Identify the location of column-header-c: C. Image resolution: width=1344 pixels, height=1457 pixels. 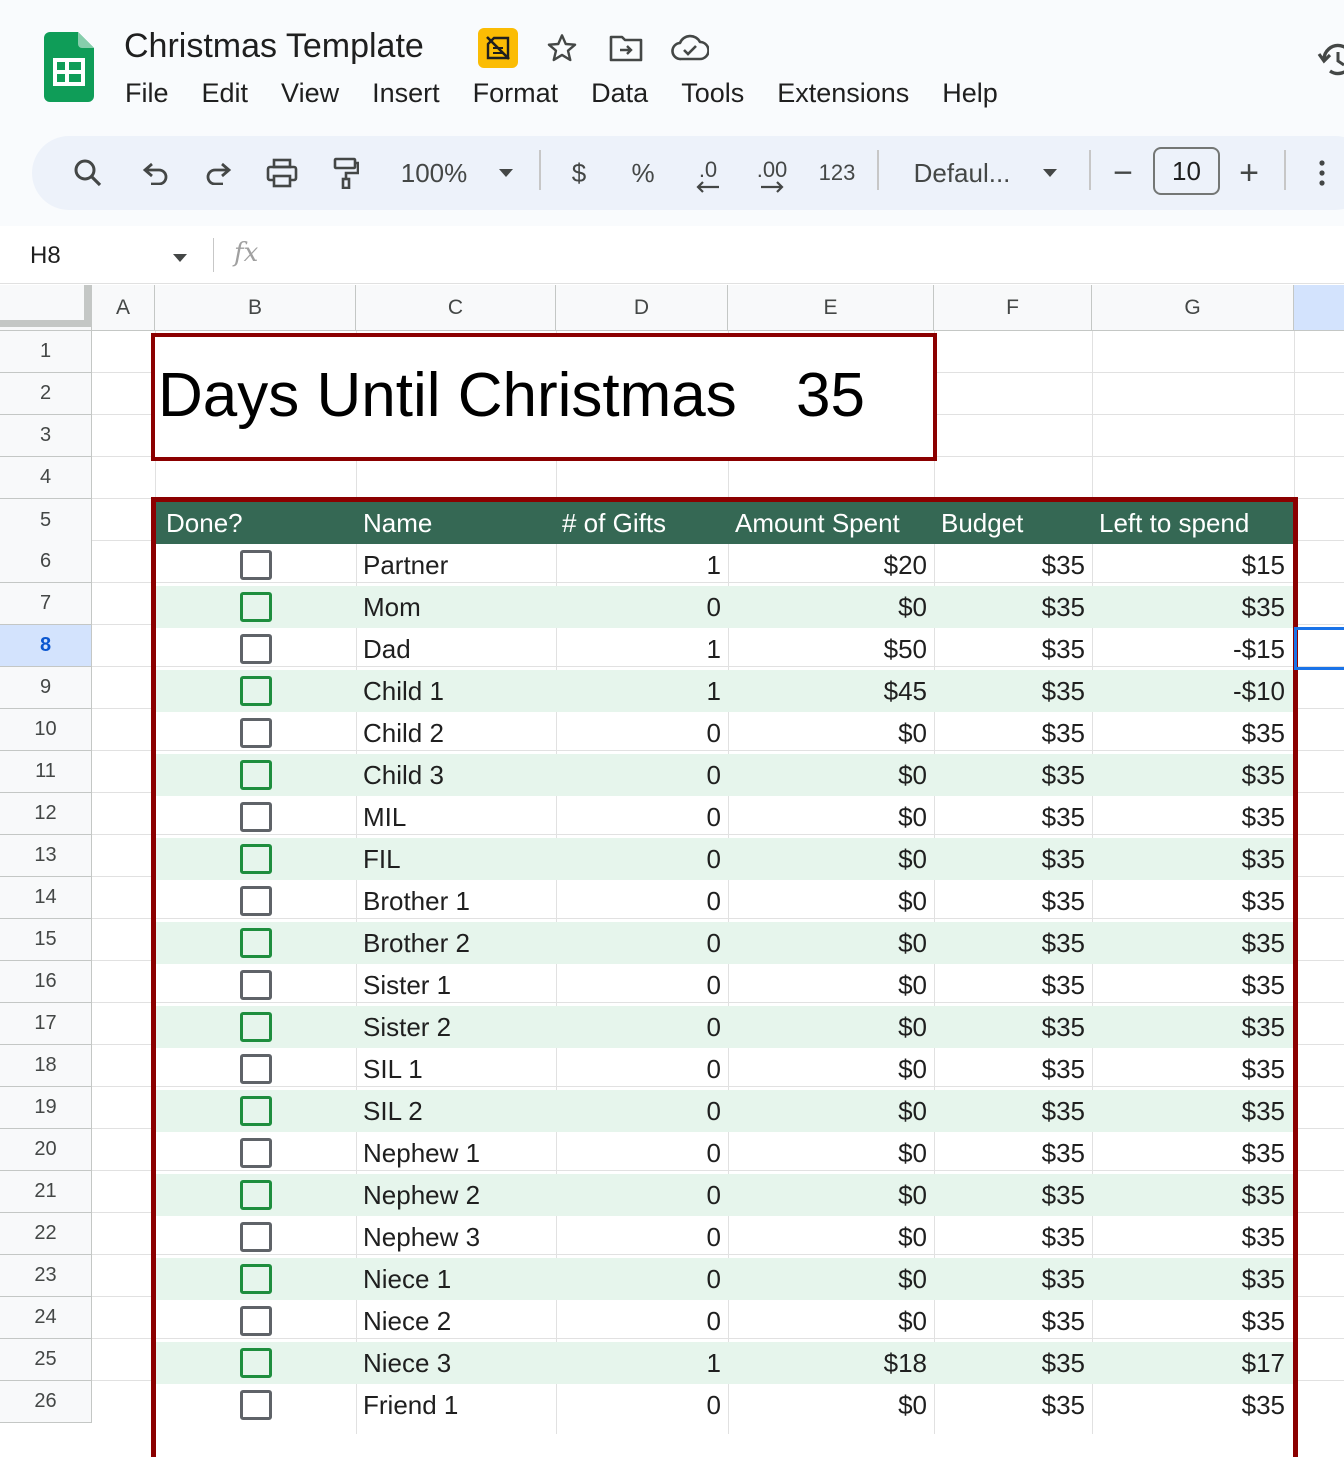
(456, 308).